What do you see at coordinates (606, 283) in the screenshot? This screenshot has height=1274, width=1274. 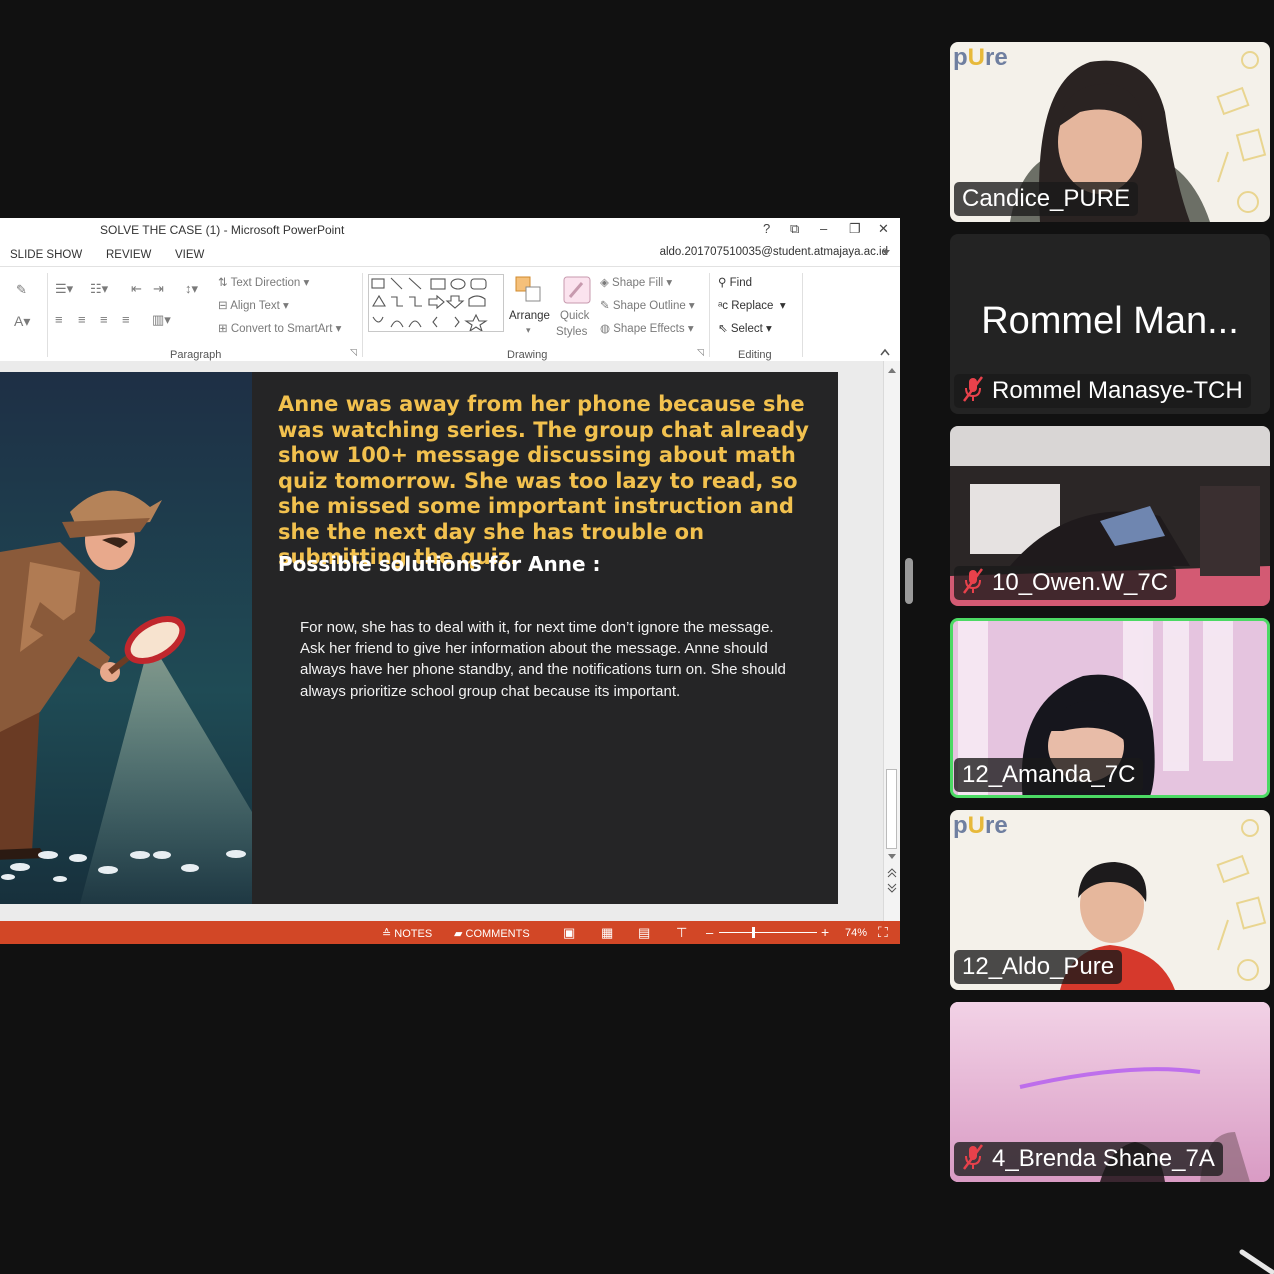 I see `paint-bucket-icon: ◈` at bounding box center [606, 283].